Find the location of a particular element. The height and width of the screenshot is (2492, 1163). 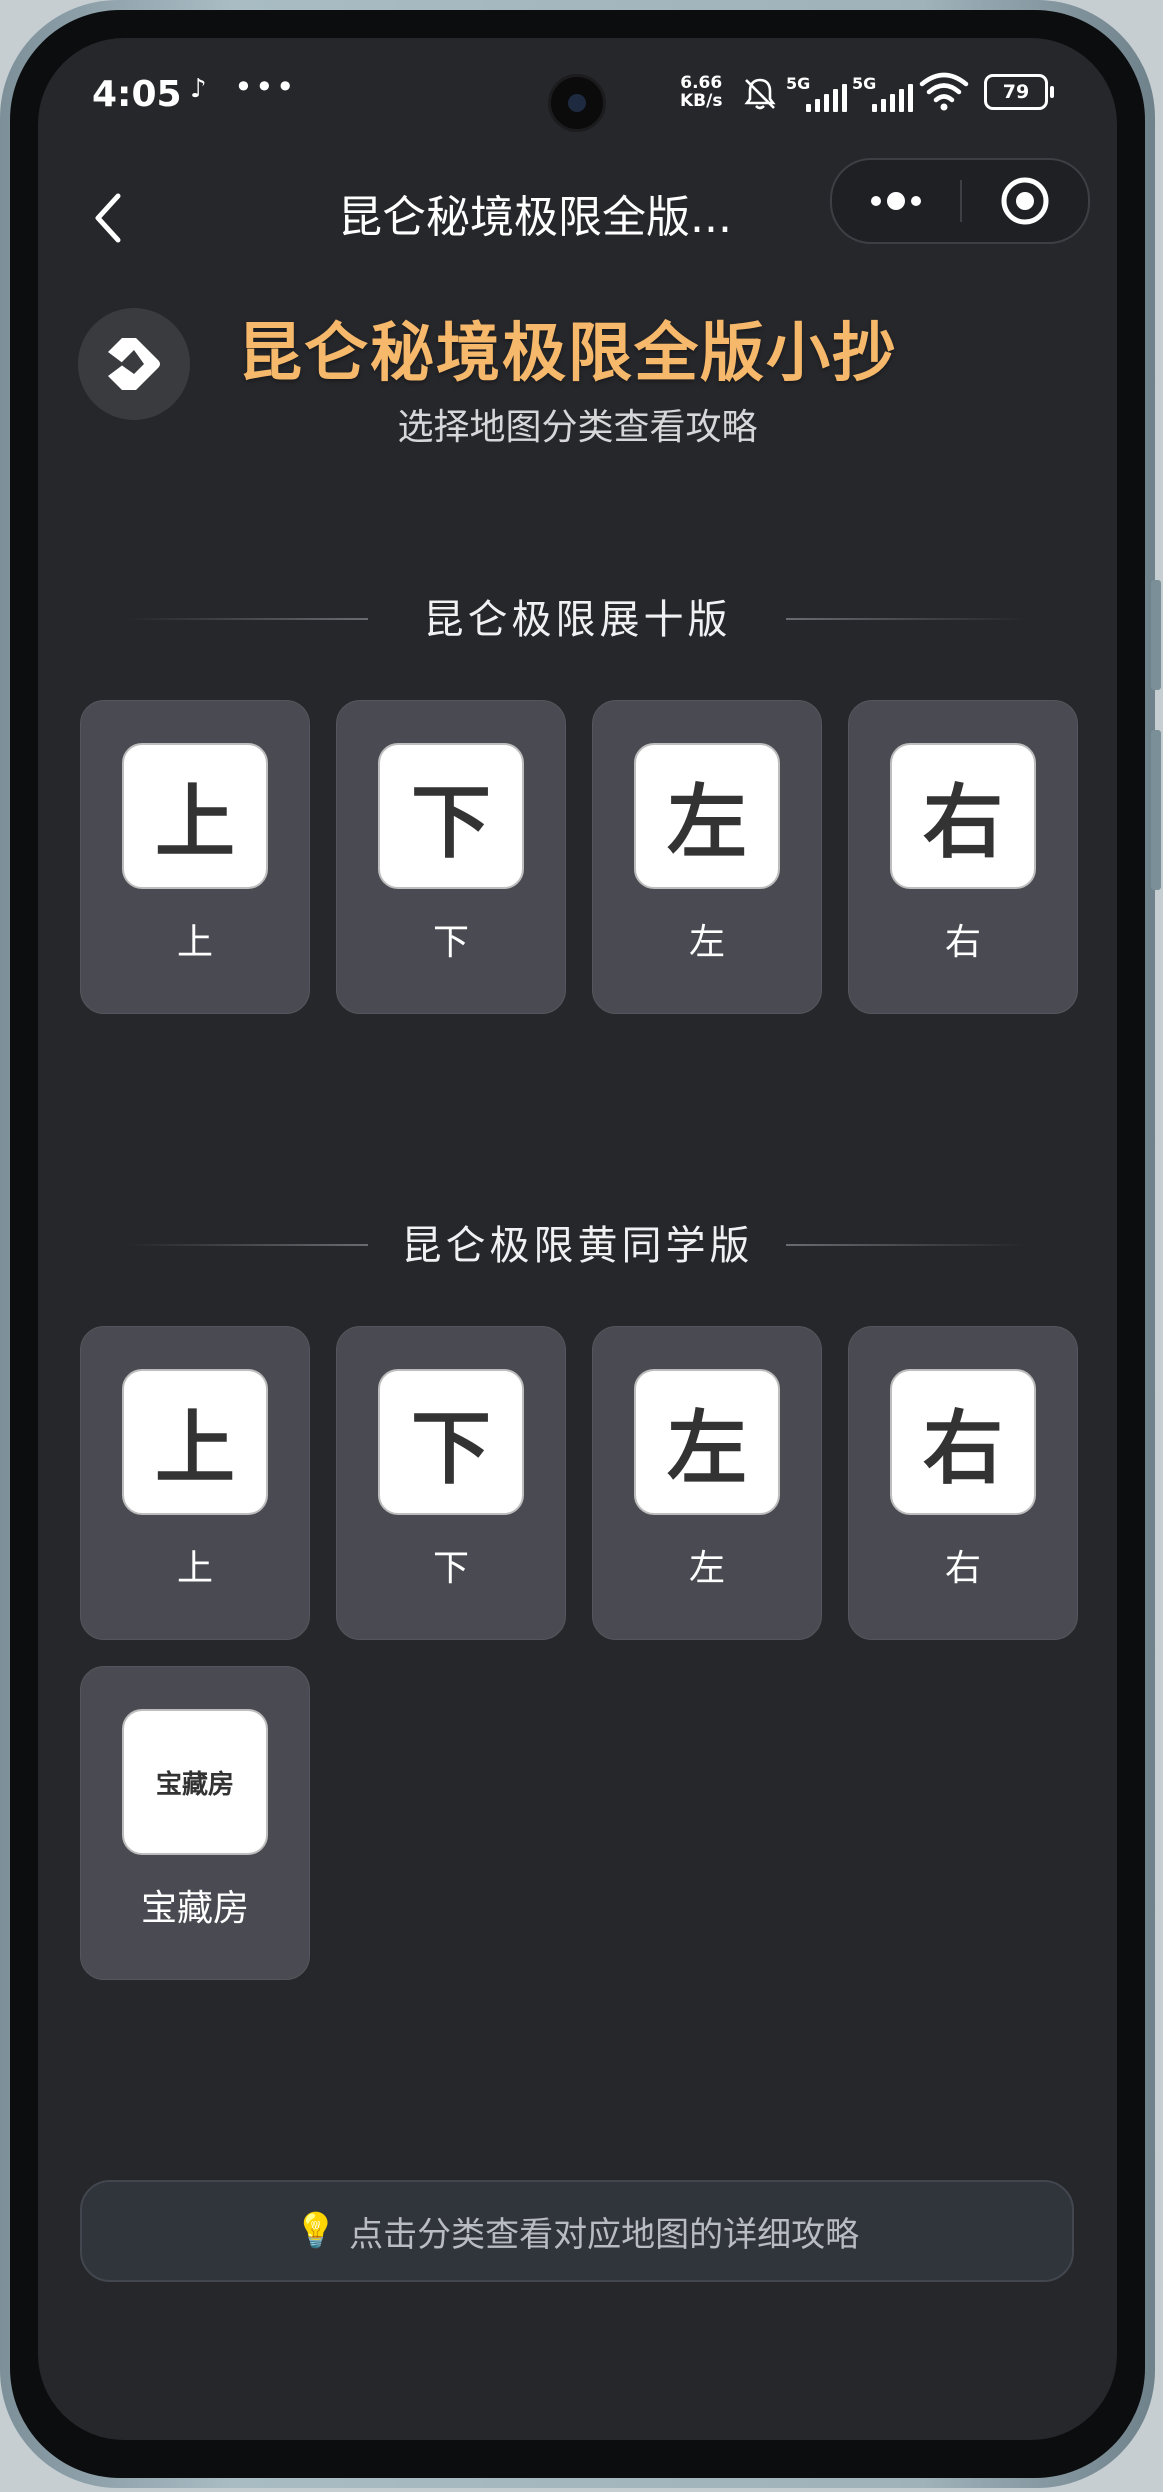

signal-5g-icon: 5G is located at coordinates (818, 94).